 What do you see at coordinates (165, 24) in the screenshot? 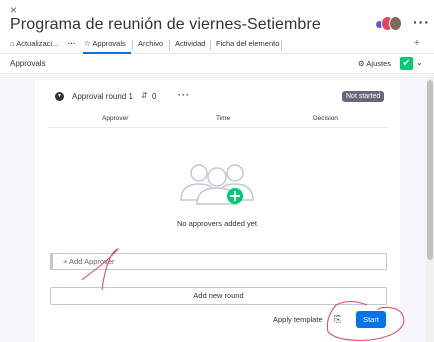
I see `page-title: Programa de reunión de viernes-Setiembre` at bounding box center [165, 24].